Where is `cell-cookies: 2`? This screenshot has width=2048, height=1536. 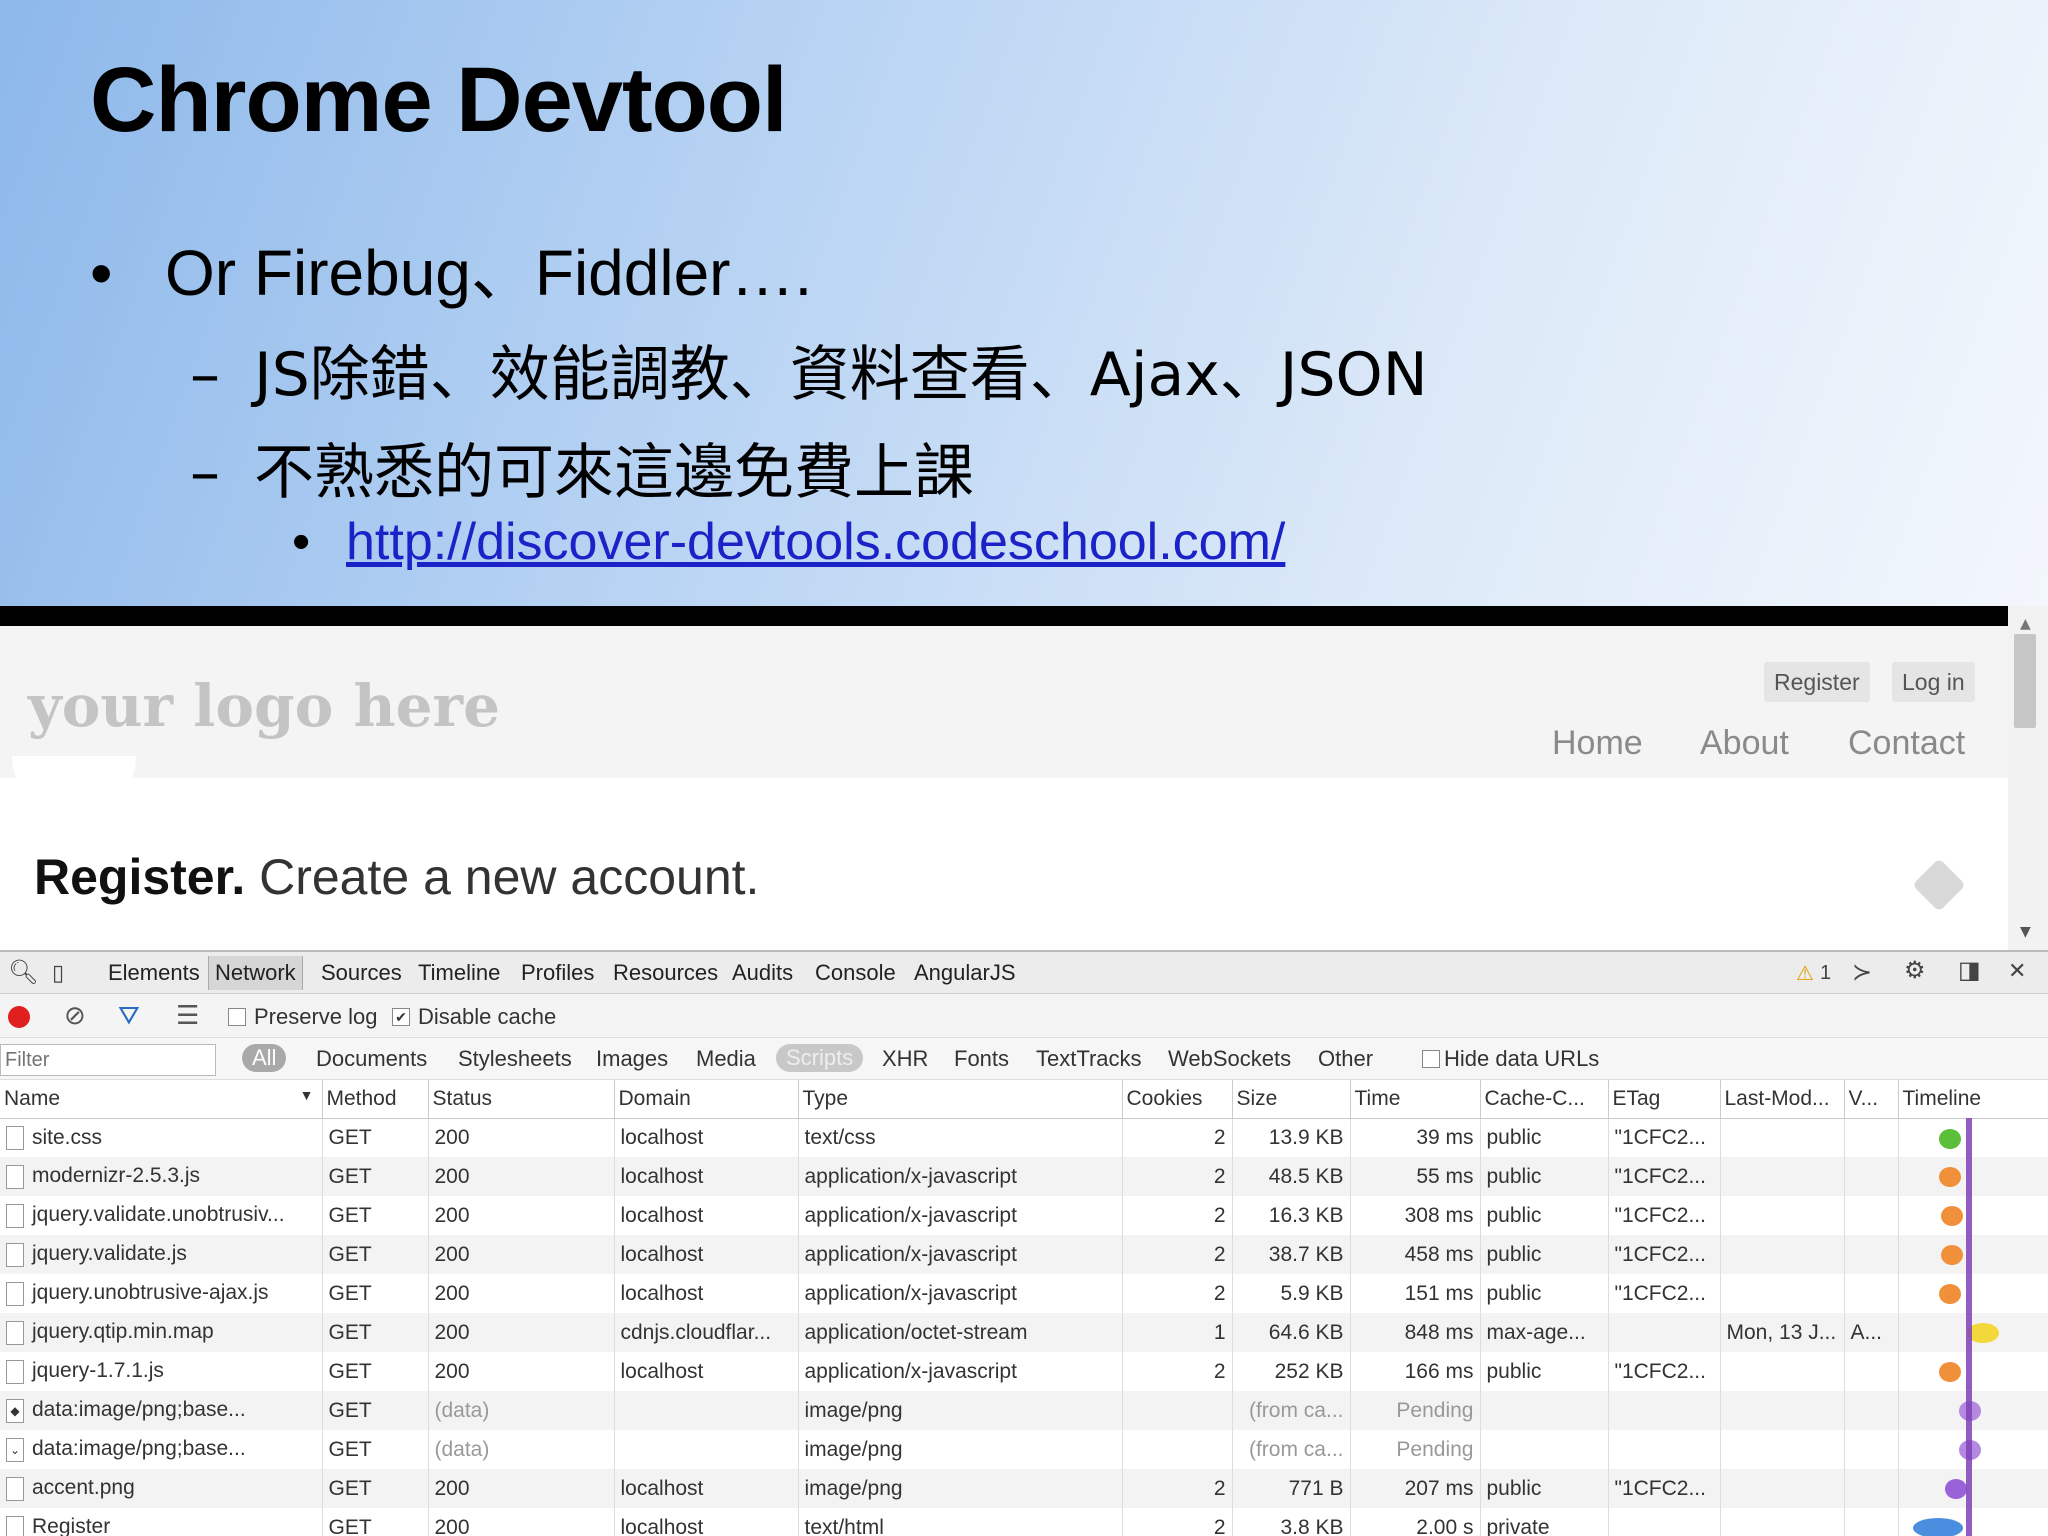 cell-cookies: 2 is located at coordinates (1177, 1488).